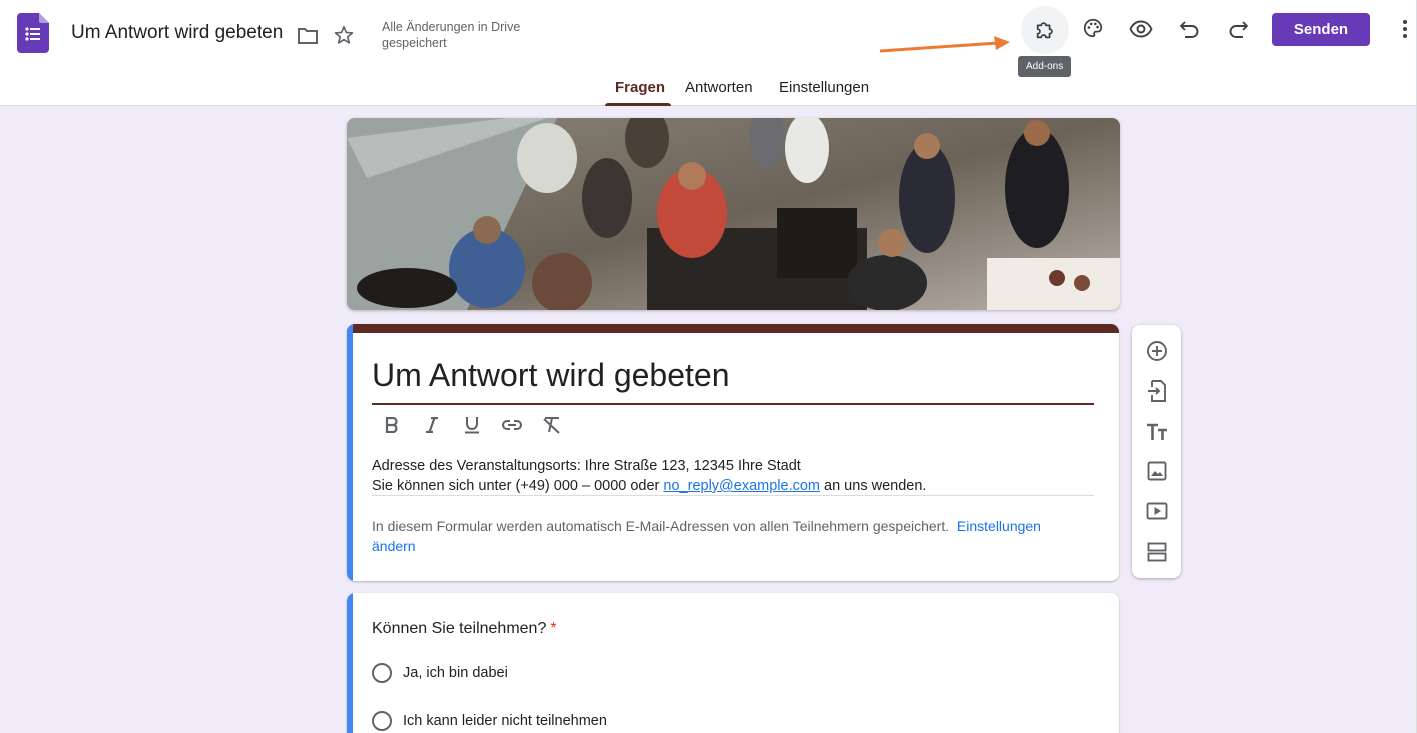 This screenshot has height=733, width=1417. What do you see at coordinates (344, 35) in the screenshot?
I see `star-icon` at bounding box center [344, 35].